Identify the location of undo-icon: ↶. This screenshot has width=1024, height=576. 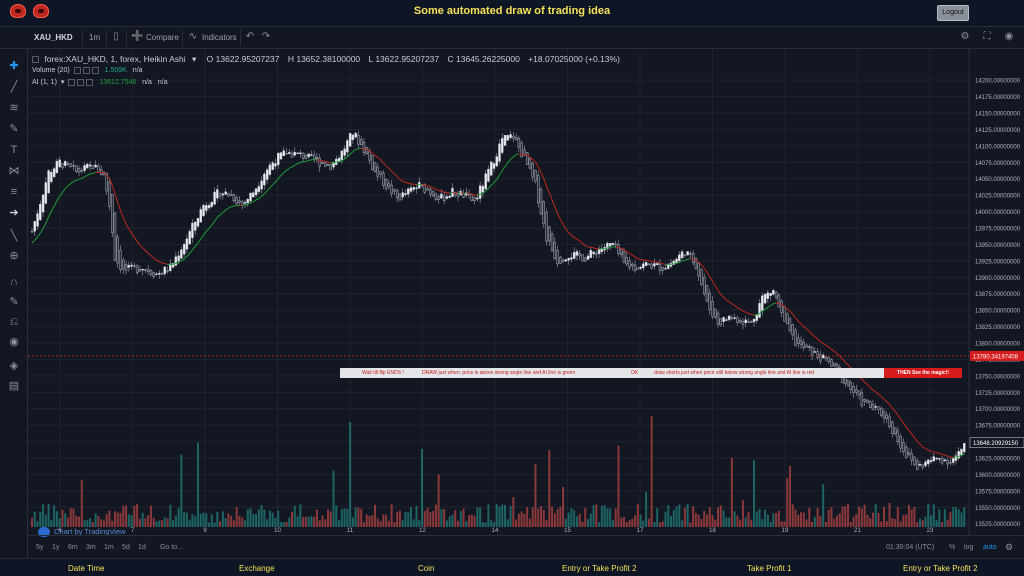
(250, 37).